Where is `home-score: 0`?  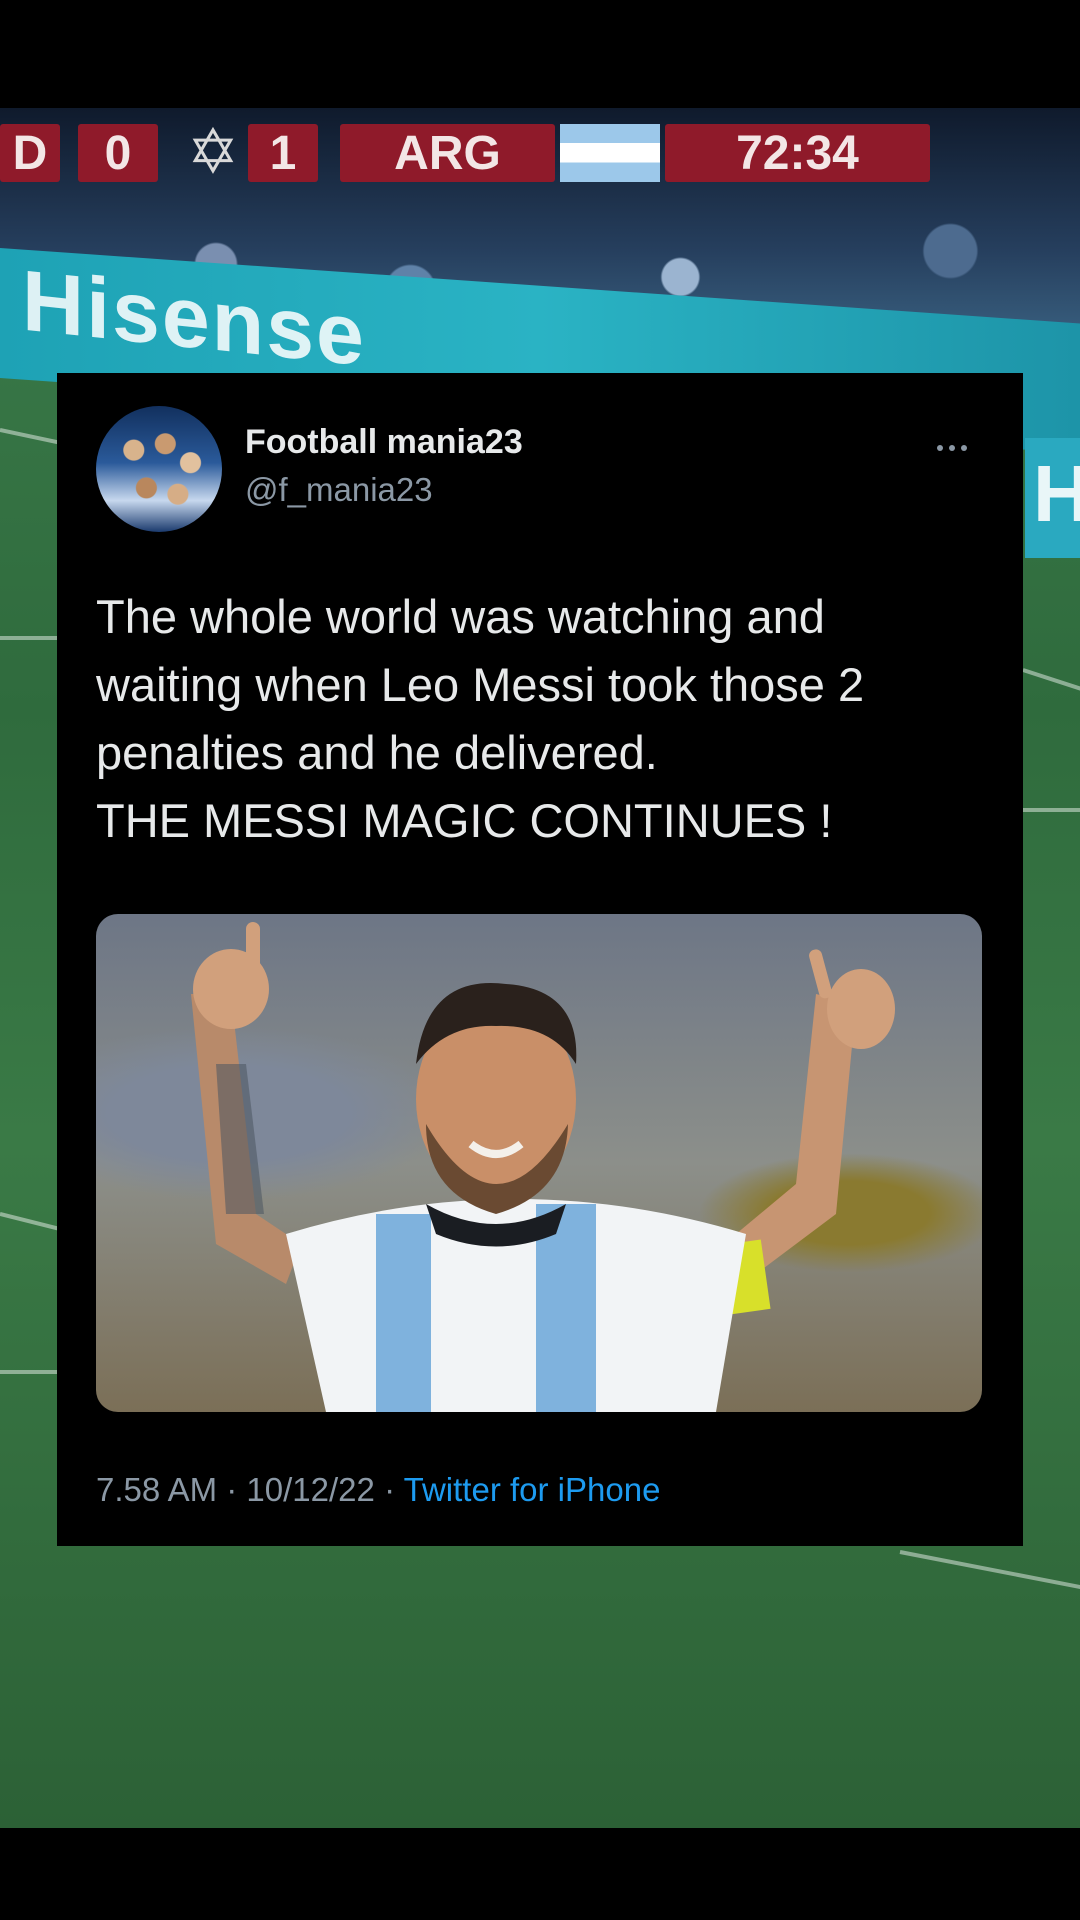 home-score: 0 is located at coordinates (118, 153).